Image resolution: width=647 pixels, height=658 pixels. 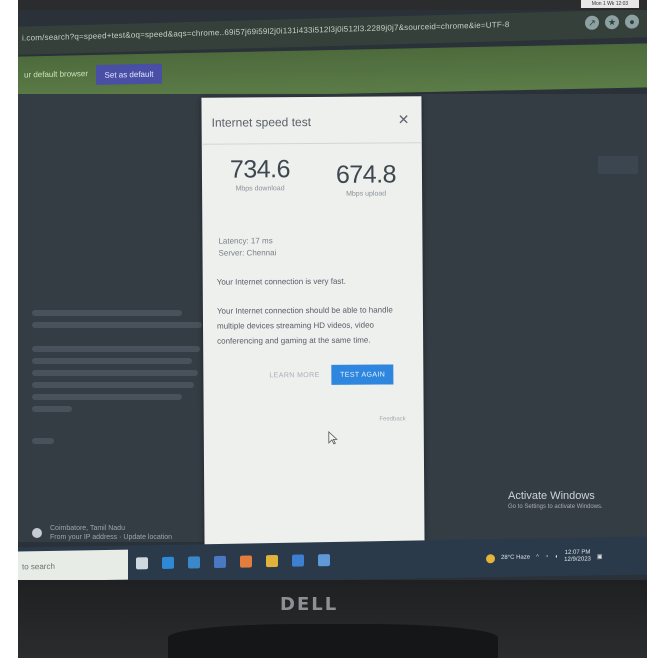 What do you see at coordinates (38, 566) in the screenshot?
I see `taskbar-search-placeholder: to search` at bounding box center [38, 566].